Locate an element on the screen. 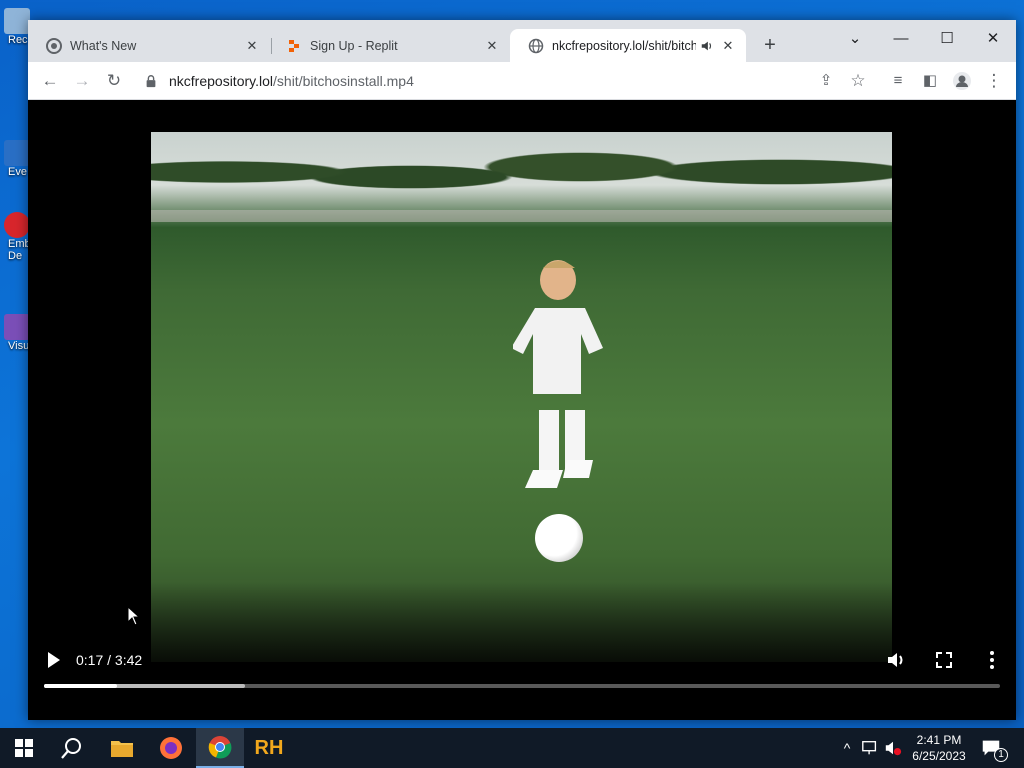 Image resolution: width=1024 pixels, height=768 pixels. video-more-options-icon is located at coordinates (992, 660).